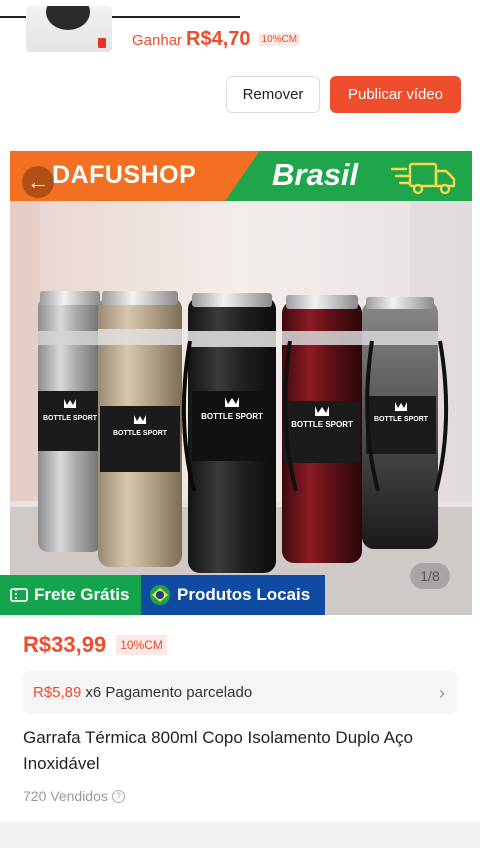 This screenshot has width=480, height=848. I want to click on earnings-amount: R$4,70, so click(218, 39).